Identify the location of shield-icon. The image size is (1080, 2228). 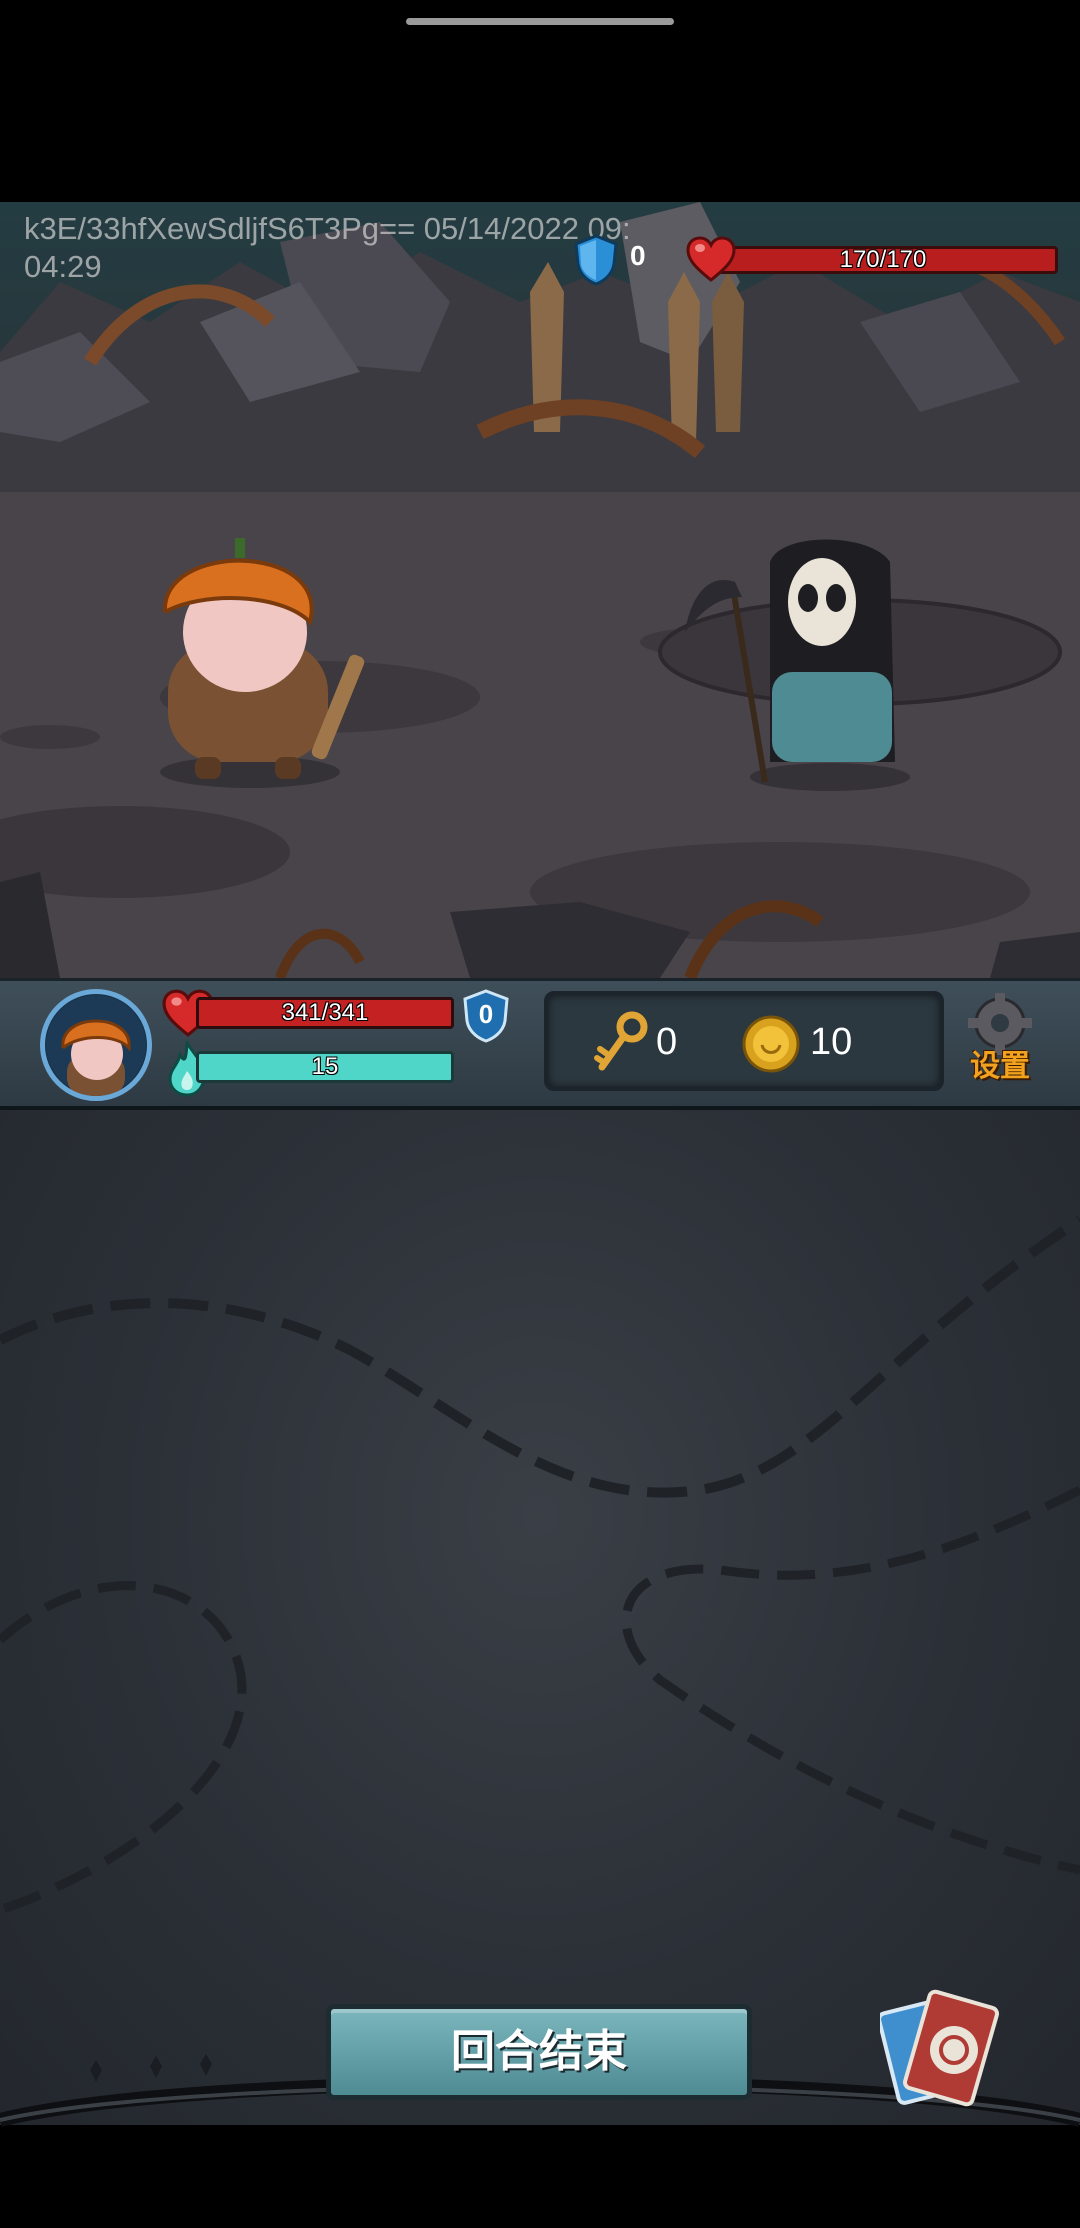
(596, 260).